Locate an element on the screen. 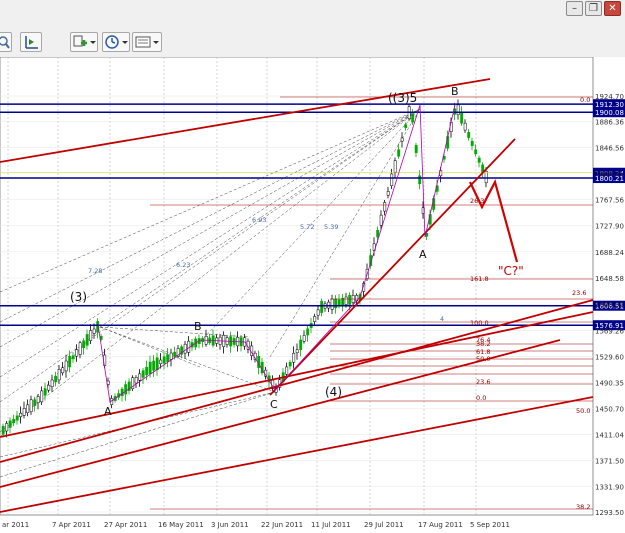 Image resolution: width=625 pixels, height=533 pixels. price-label: 1371.50 is located at coordinates (609, 462).